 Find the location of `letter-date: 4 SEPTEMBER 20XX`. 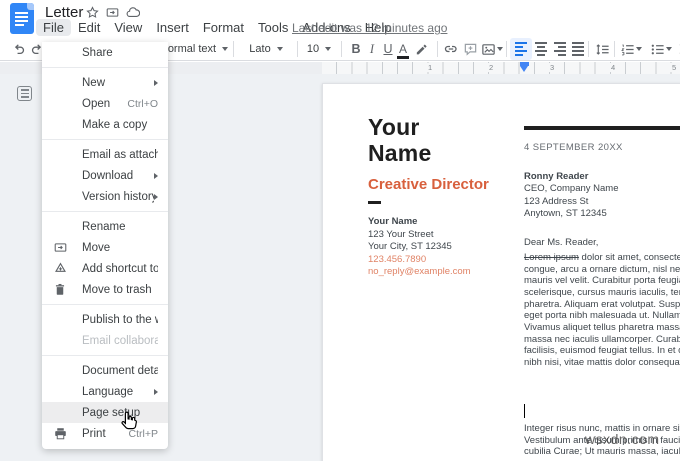

letter-date: 4 SEPTEMBER 20XX is located at coordinates (573, 147).